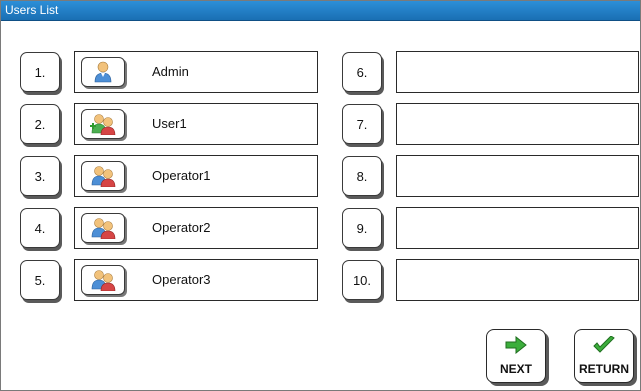 Image resolution: width=641 pixels, height=391 pixels. I want to click on user-slot-4-icon-button, so click(103, 228).